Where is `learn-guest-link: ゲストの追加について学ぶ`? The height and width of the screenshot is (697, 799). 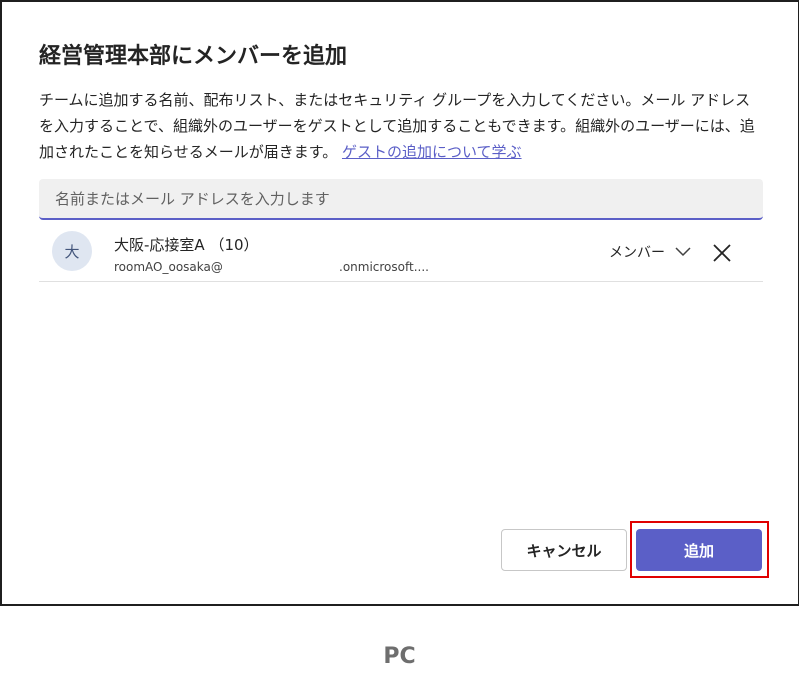 learn-guest-link: ゲストの追加について学ぶ is located at coordinates (432, 152).